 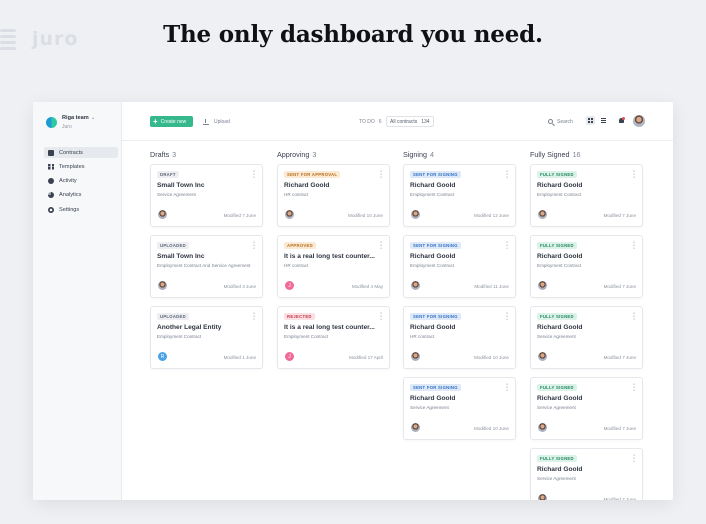 I want to click on status-badge: SENT FOR SIGNING, so click(x=435, y=316).